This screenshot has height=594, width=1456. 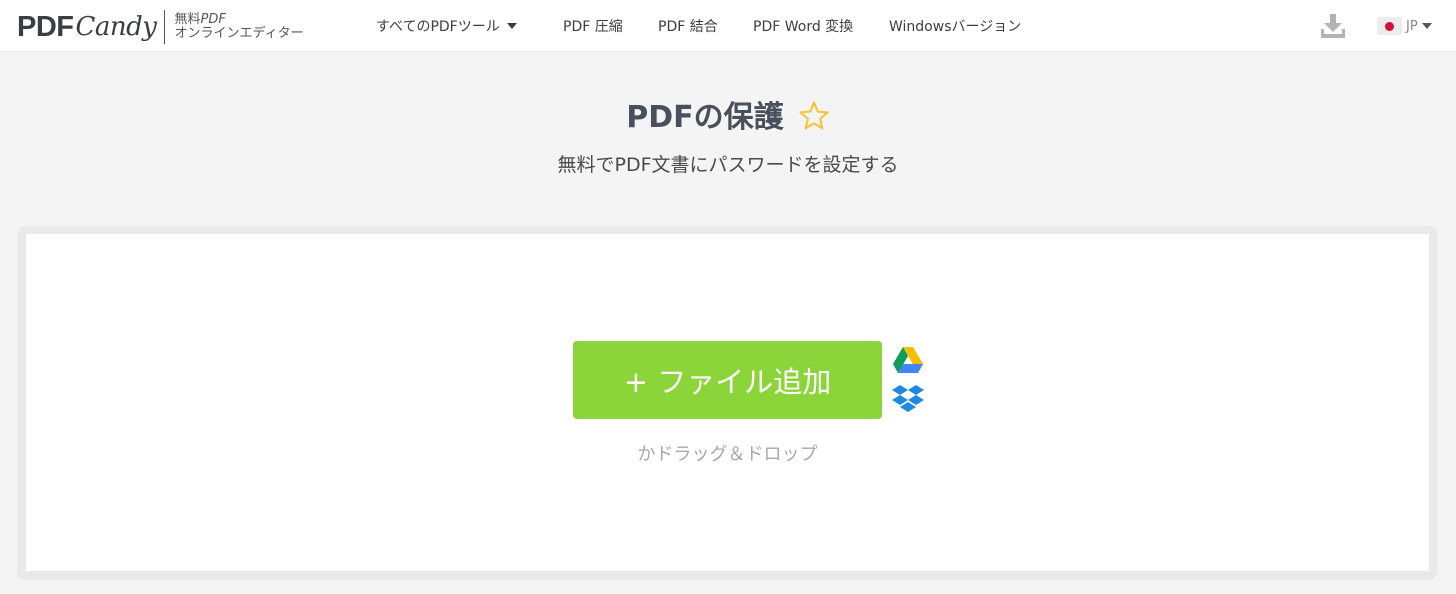 I want to click on logo-divider, so click(x=165, y=27).